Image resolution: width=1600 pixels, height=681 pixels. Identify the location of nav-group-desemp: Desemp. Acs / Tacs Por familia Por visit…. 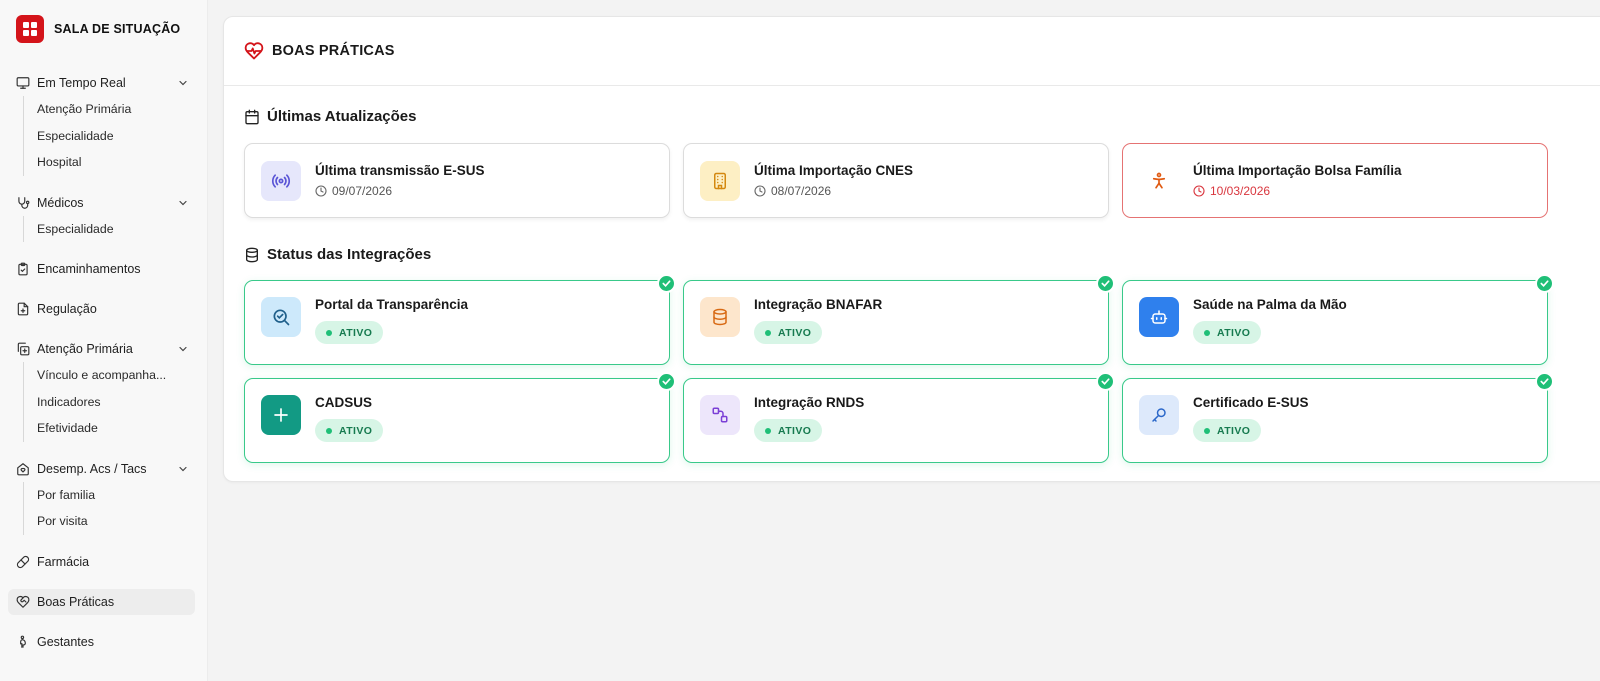
(103, 495).